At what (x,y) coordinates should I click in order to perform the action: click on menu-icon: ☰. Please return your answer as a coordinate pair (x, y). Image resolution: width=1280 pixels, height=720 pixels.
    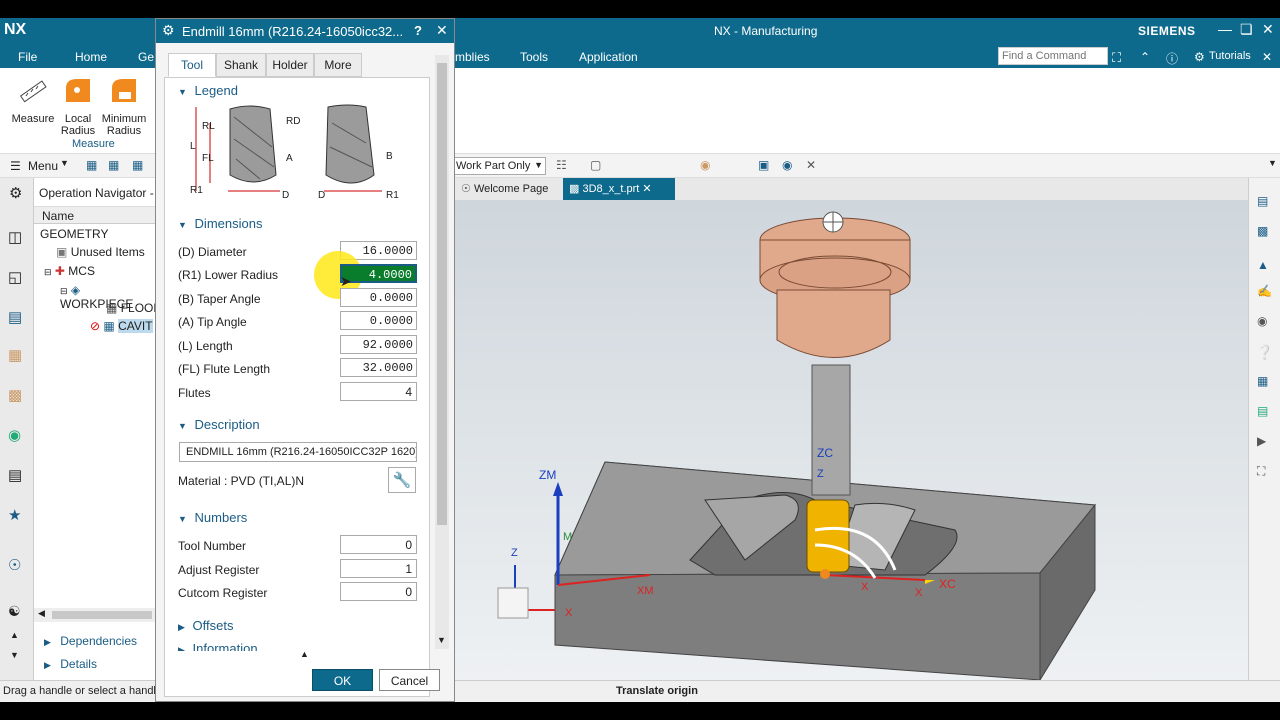
    Looking at the image, I should click on (15, 166).